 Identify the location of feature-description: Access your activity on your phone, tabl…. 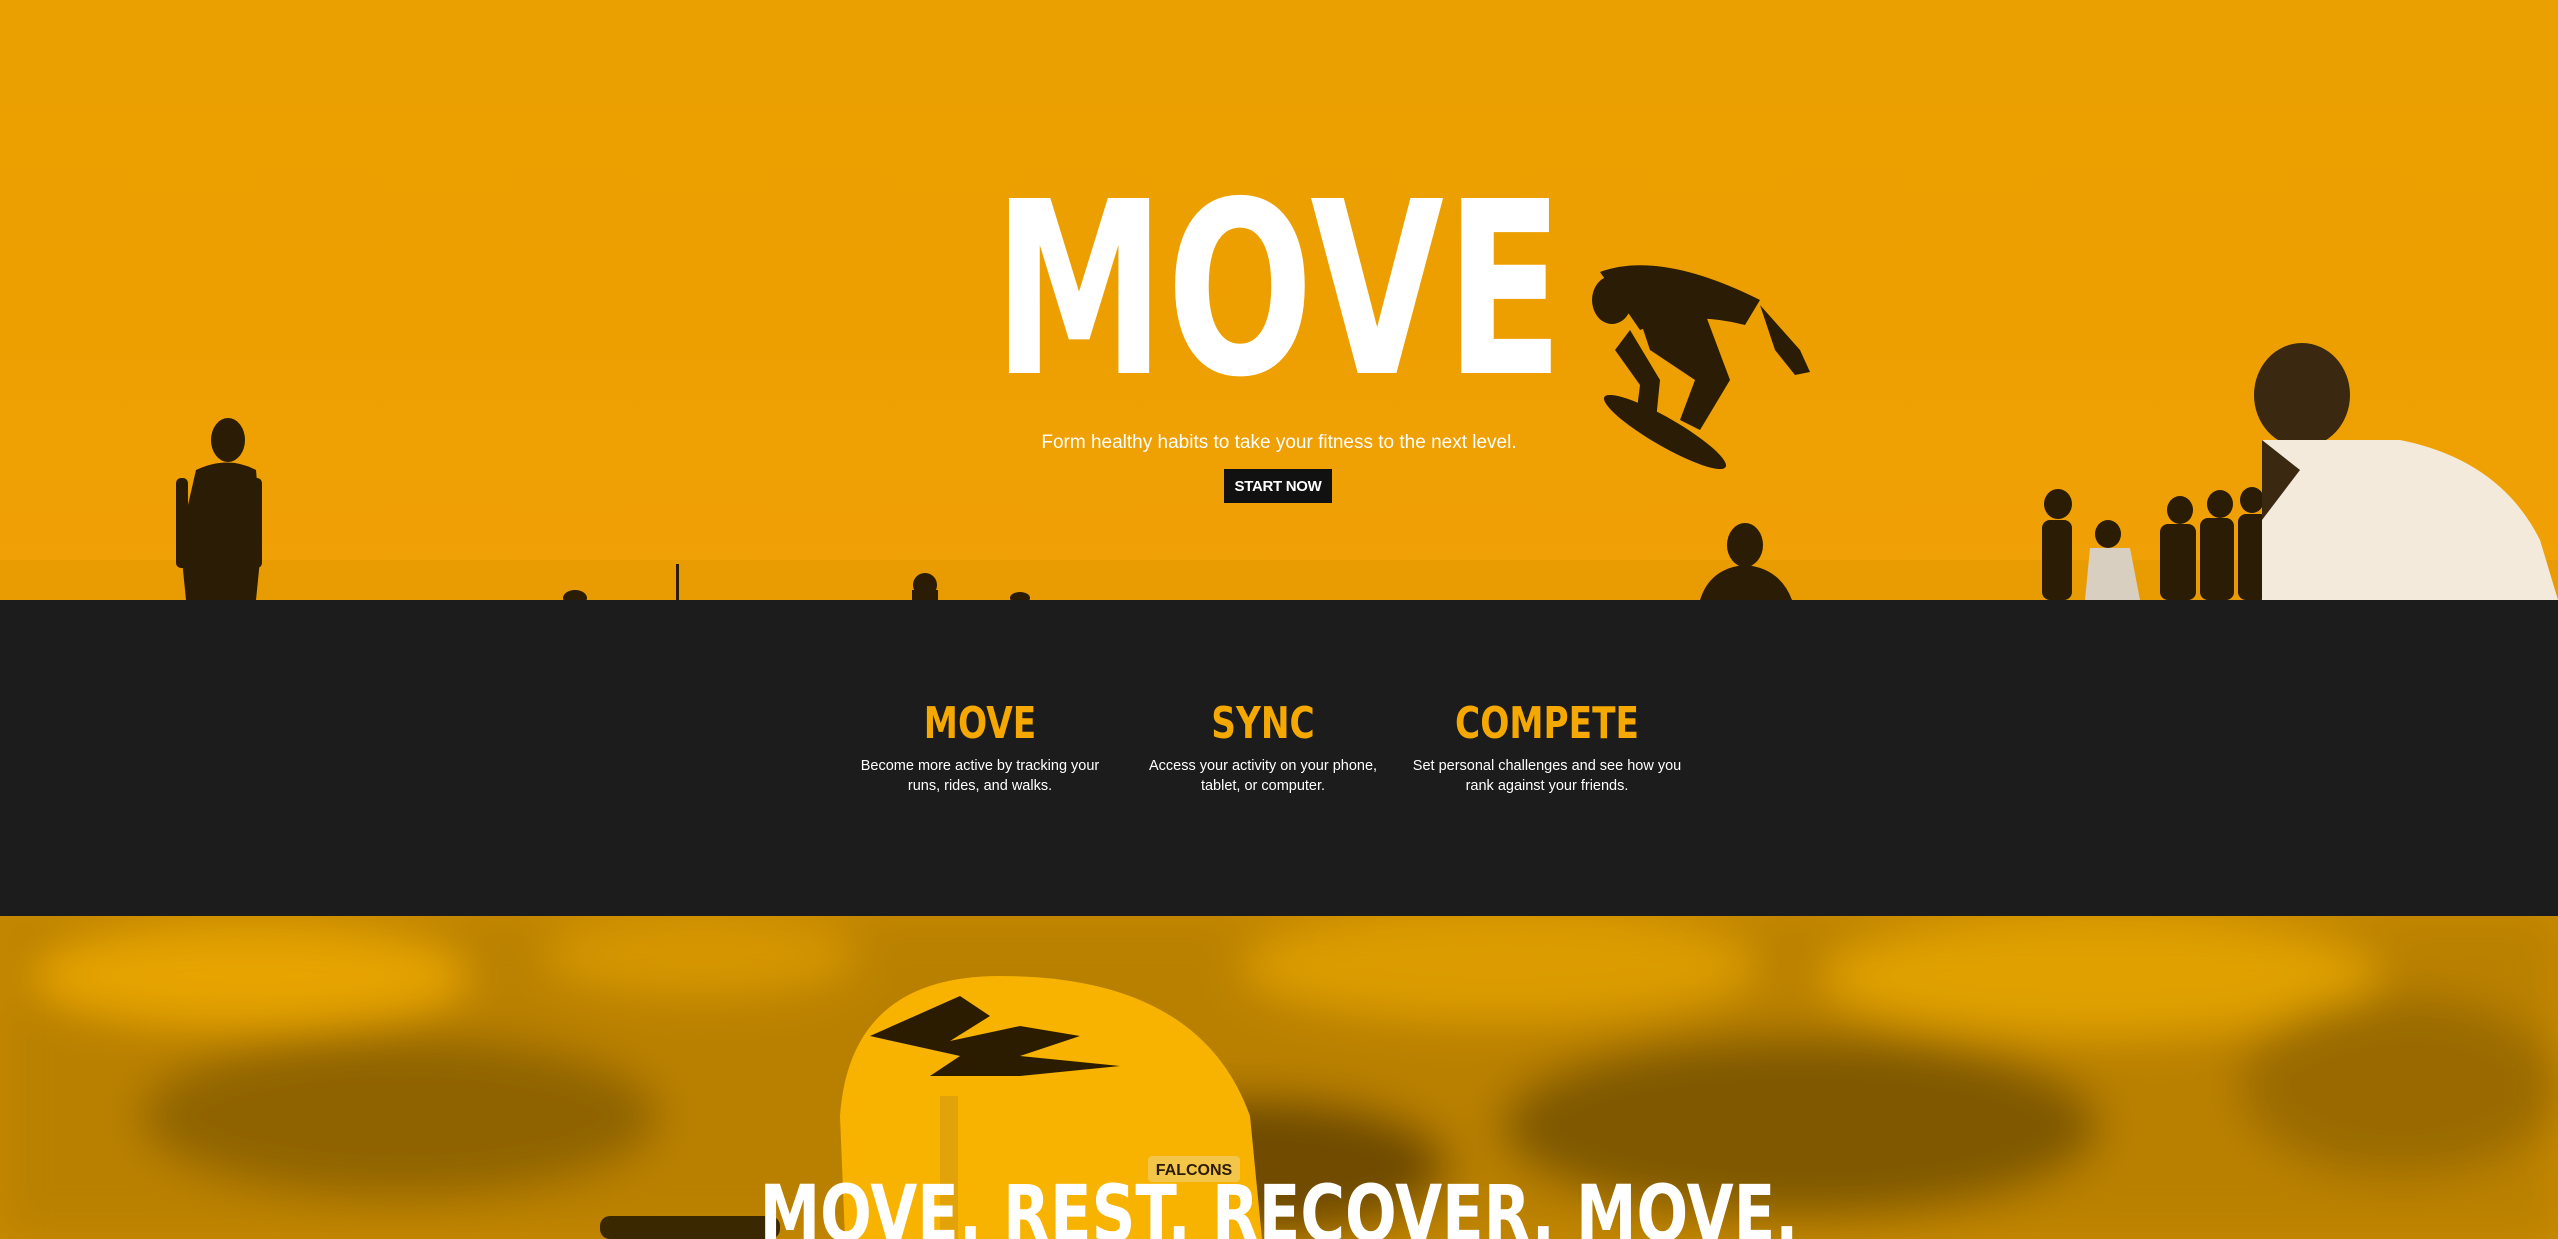
(1263, 776).